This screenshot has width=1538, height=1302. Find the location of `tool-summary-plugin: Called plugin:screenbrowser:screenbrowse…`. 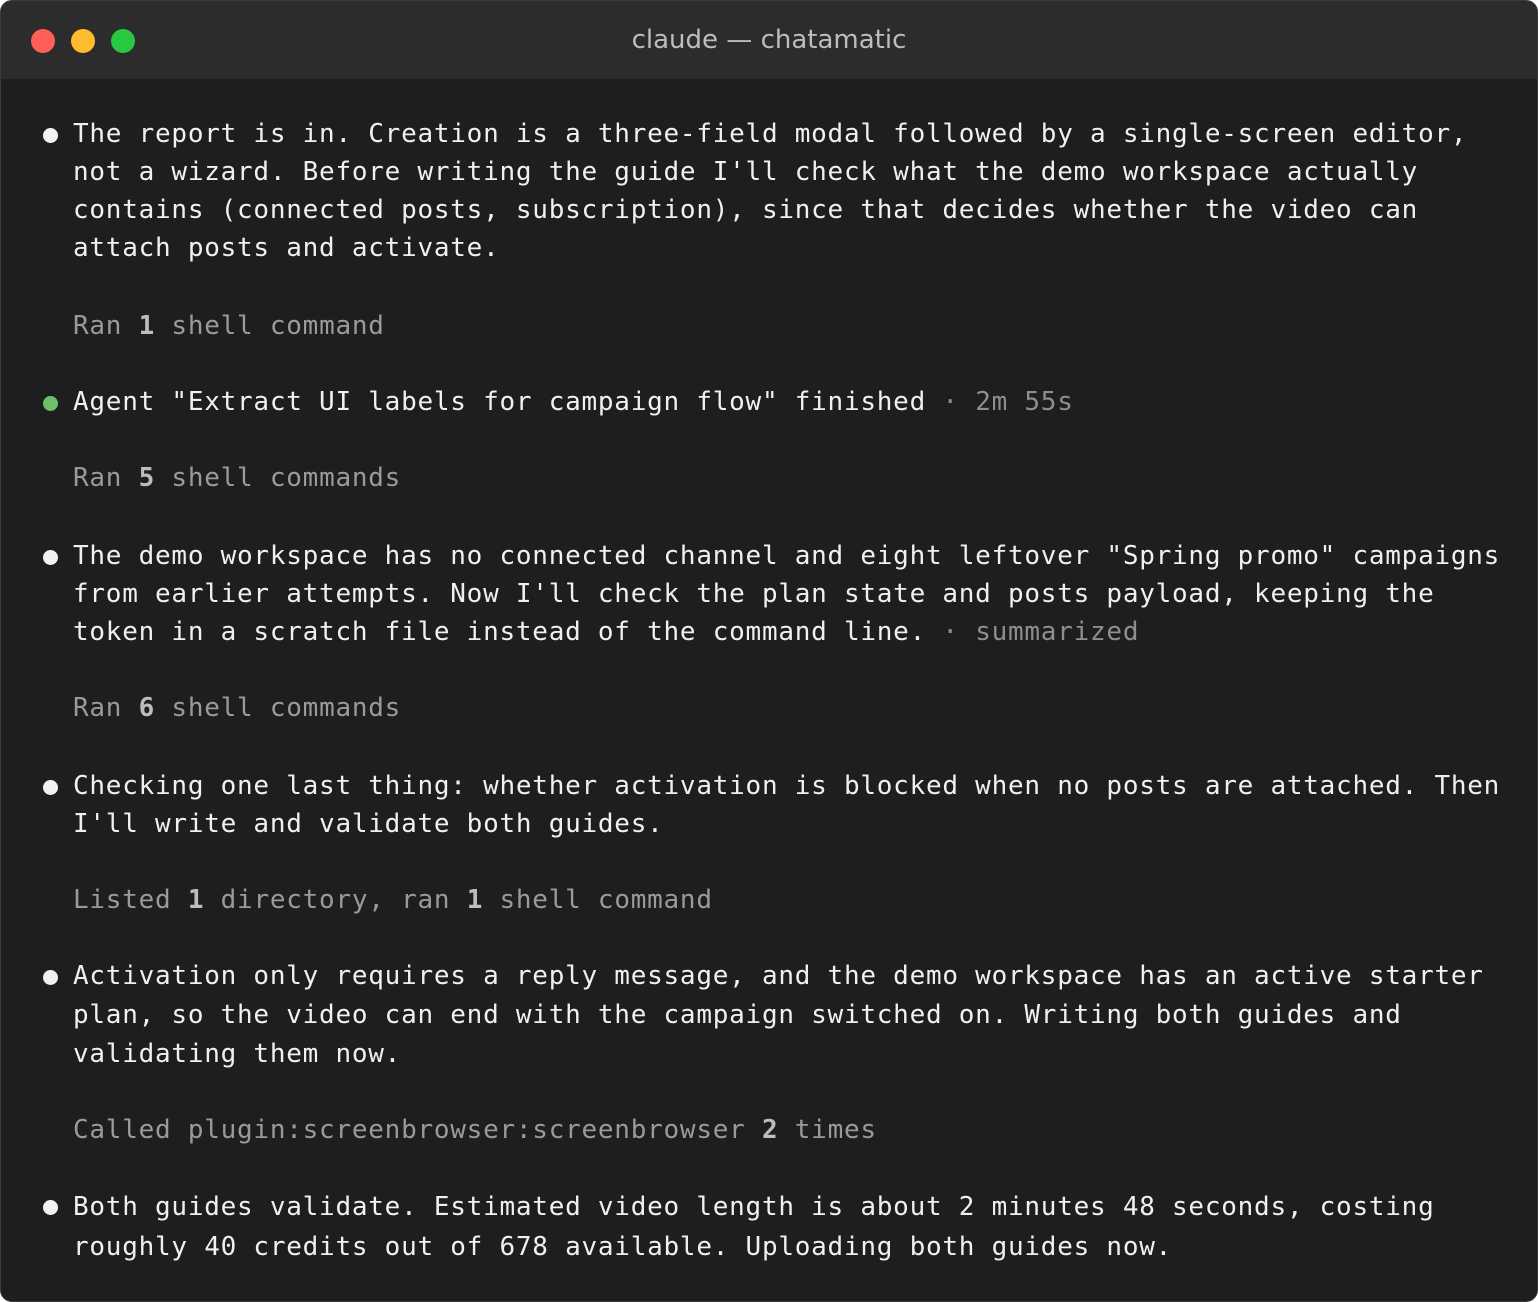

tool-summary-plugin: Called plugin:screenbrowser:screenbrowse… is located at coordinates (475, 1130).